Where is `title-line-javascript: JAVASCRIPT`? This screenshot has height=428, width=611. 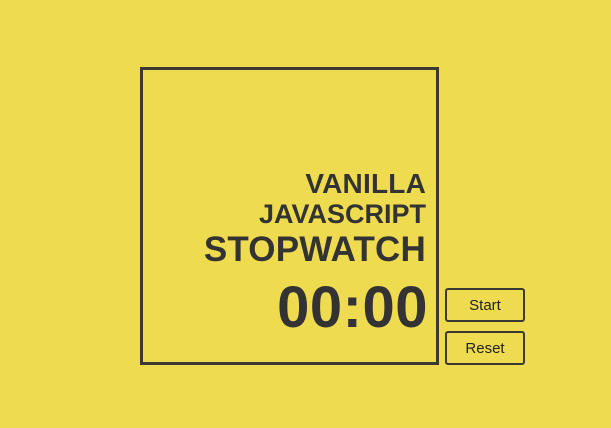 title-line-javascript: JAVASCRIPT is located at coordinates (342, 214).